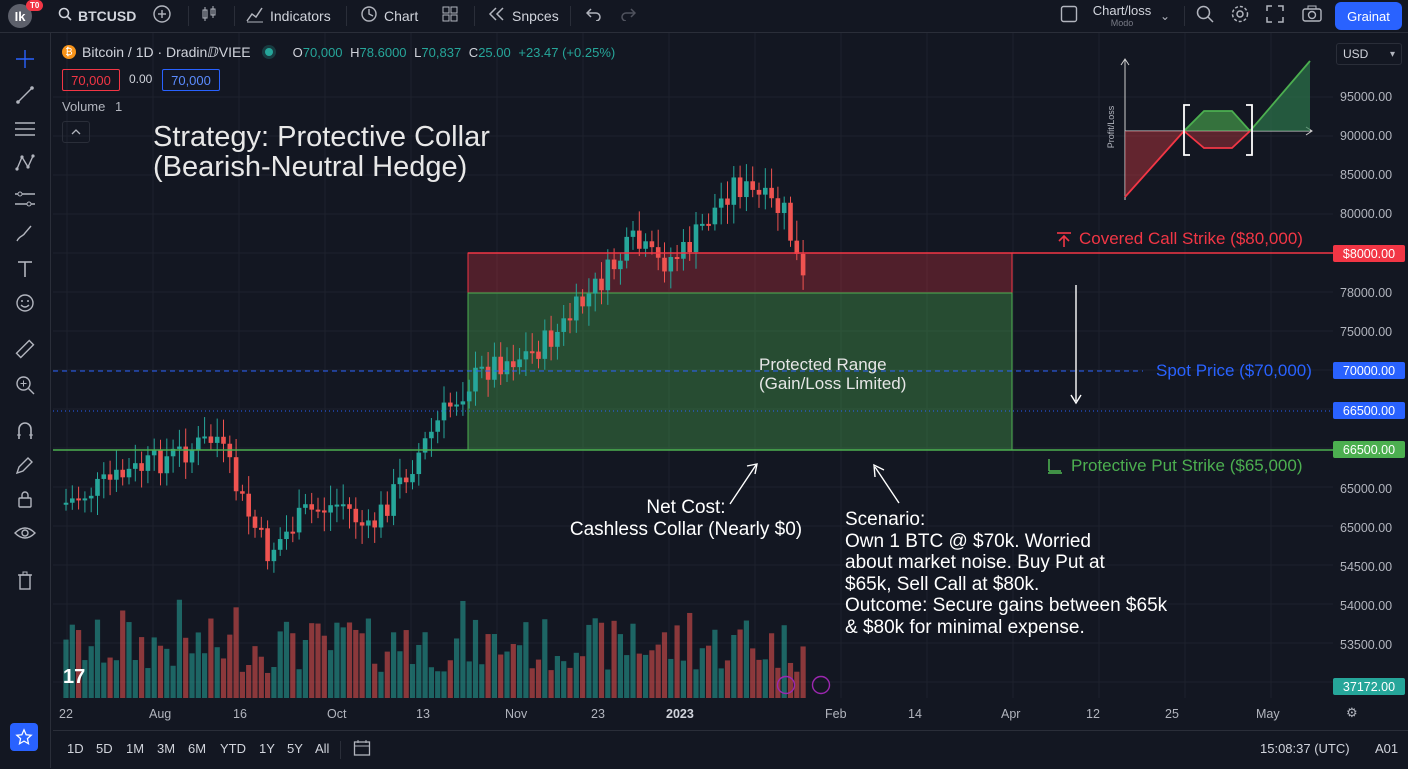  Describe the element at coordinates (25, 163) in the screenshot. I see `pattern-icon` at that location.